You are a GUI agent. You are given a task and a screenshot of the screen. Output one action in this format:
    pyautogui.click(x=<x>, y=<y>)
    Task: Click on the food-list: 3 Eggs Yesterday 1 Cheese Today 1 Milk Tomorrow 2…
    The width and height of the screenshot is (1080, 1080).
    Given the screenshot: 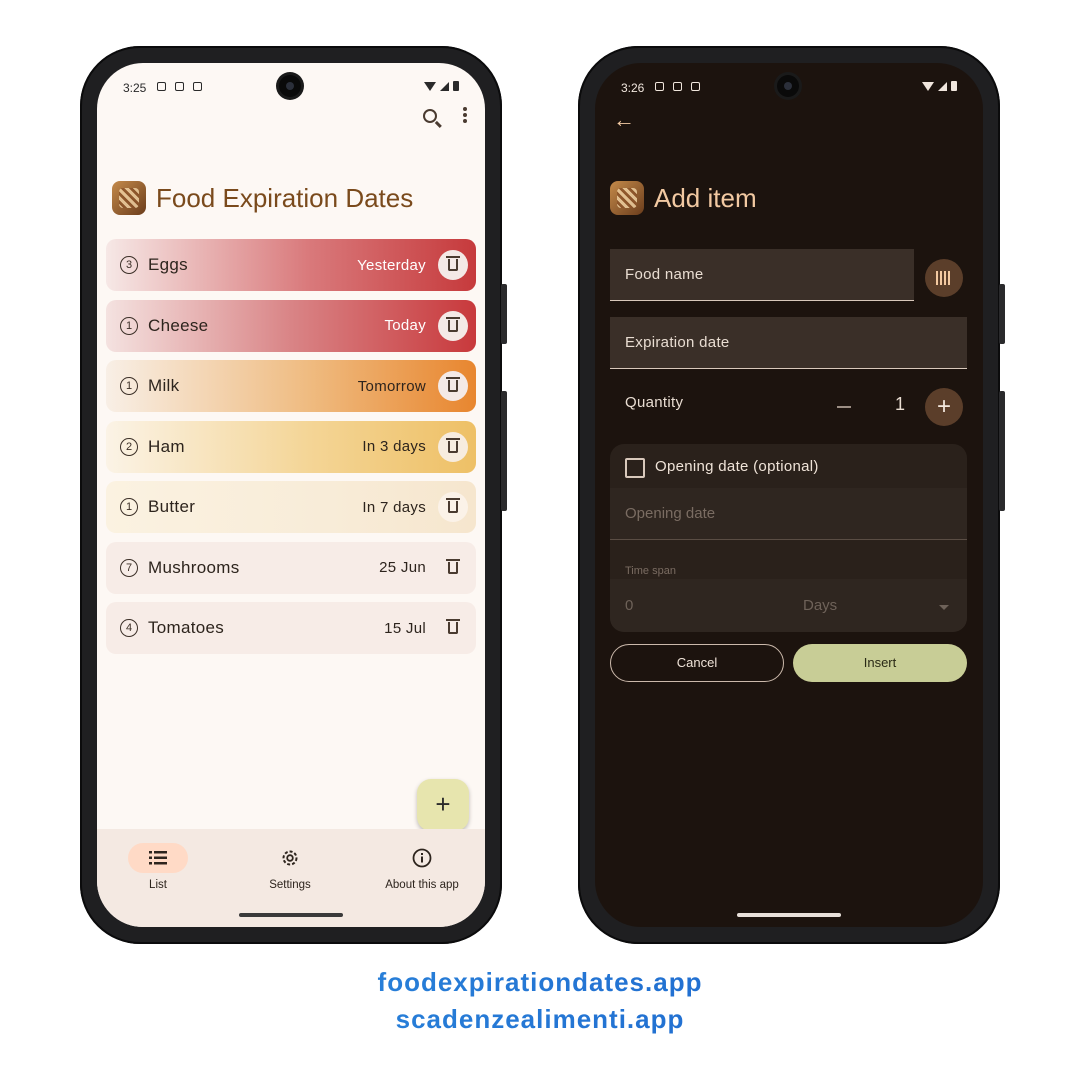 What is the action you would take?
    pyautogui.click(x=291, y=451)
    